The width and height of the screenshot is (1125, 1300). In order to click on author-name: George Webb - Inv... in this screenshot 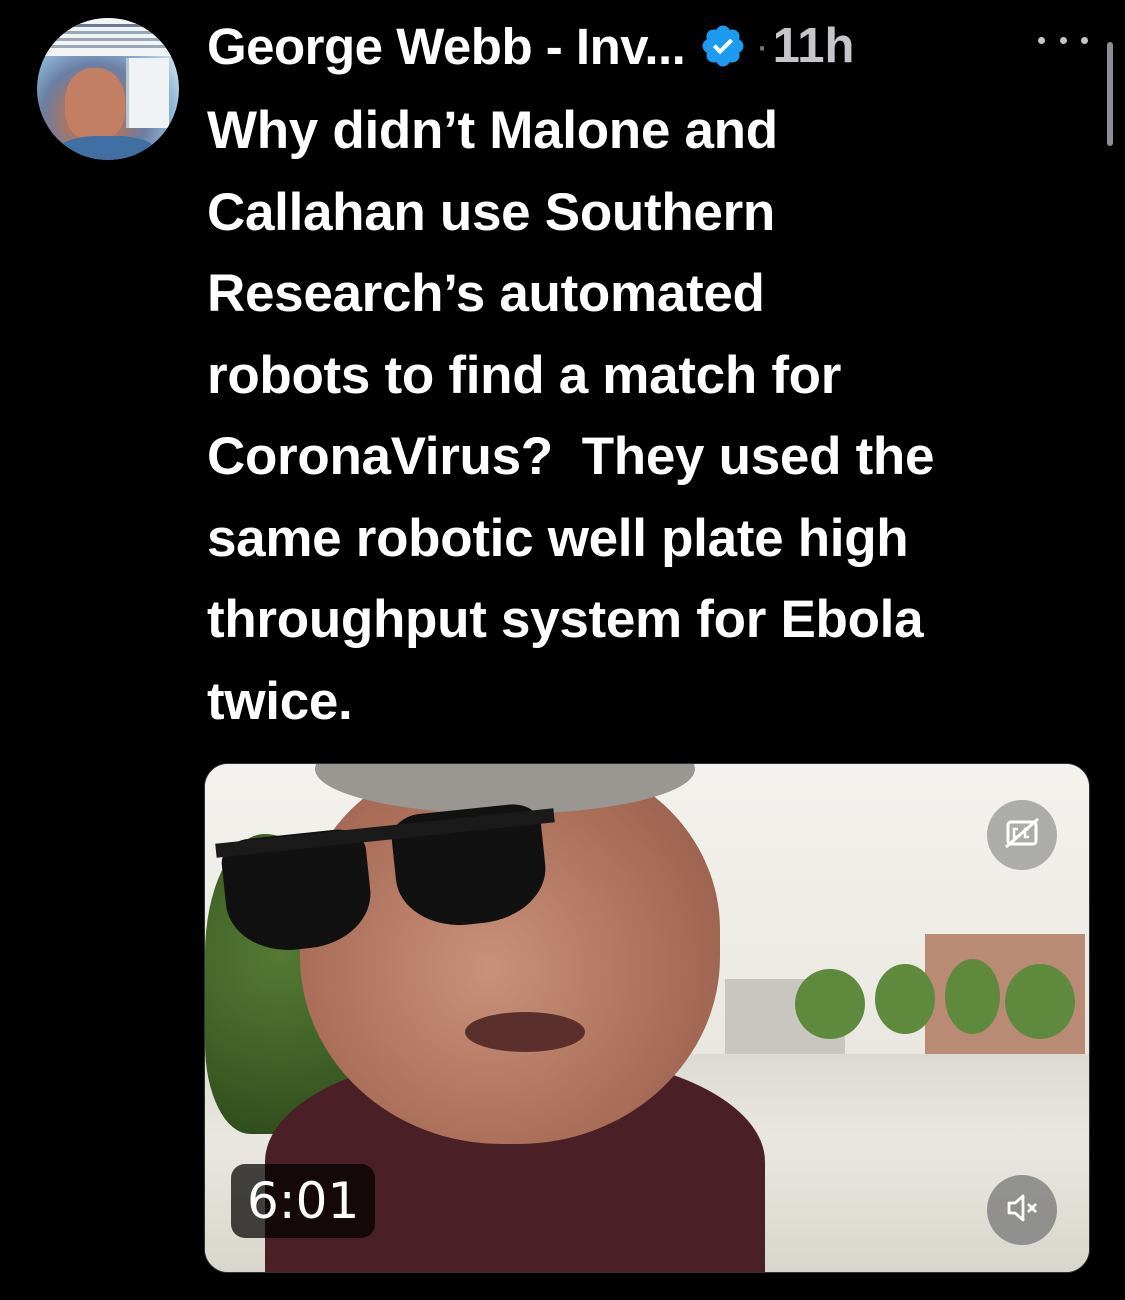, I will do `click(446, 46)`.